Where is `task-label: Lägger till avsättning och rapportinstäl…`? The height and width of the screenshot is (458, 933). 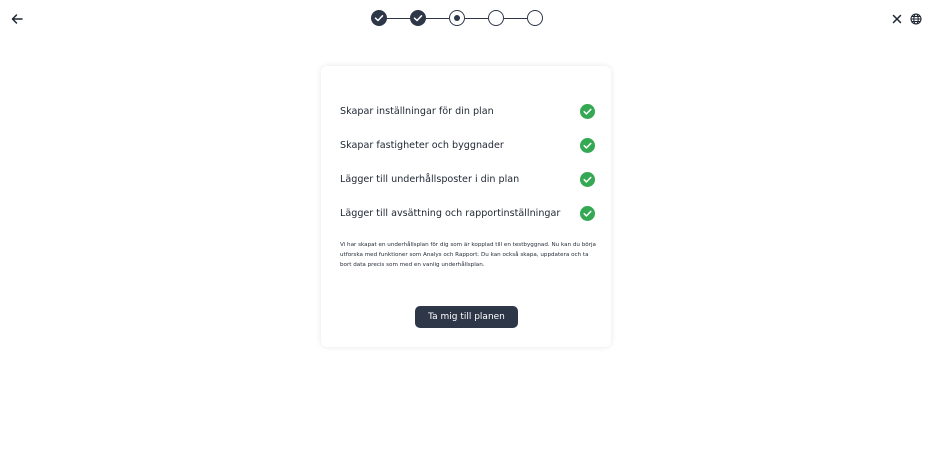 task-label: Lägger till avsättning och rapportinstäl… is located at coordinates (450, 213).